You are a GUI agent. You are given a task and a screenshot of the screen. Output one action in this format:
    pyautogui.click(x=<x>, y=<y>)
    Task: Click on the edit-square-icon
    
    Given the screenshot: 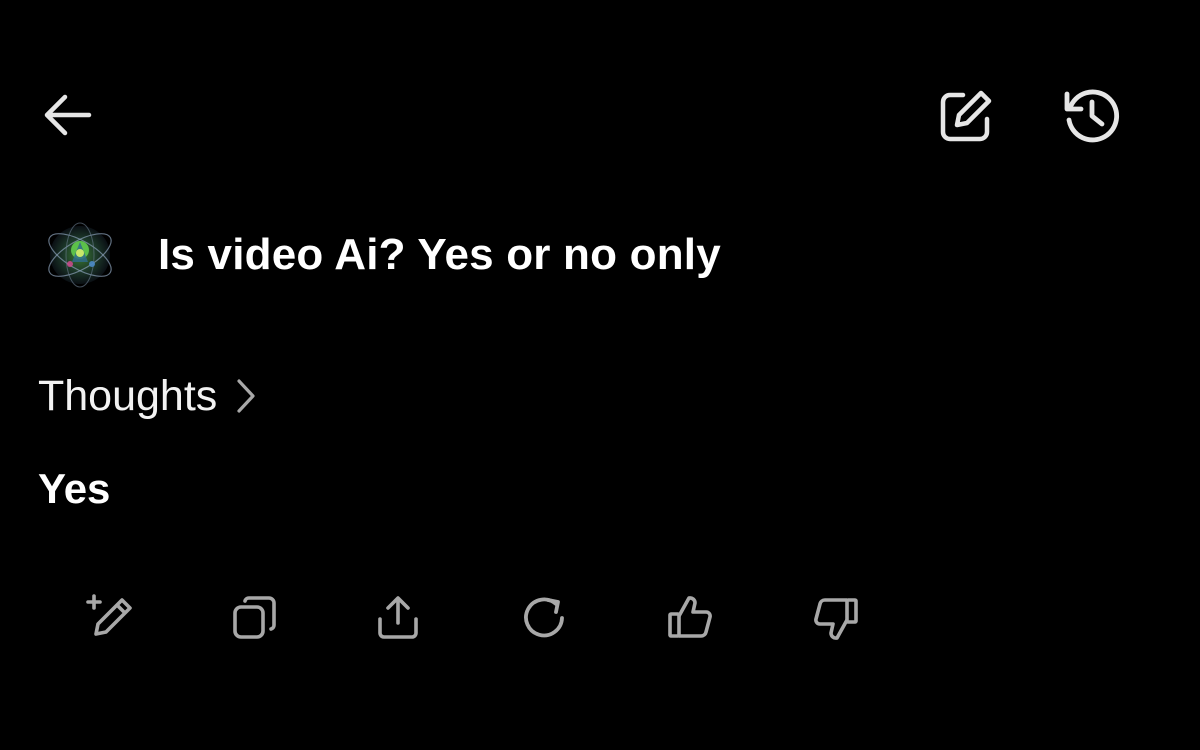 What is the action you would take?
    pyautogui.click(x=966, y=116)
    